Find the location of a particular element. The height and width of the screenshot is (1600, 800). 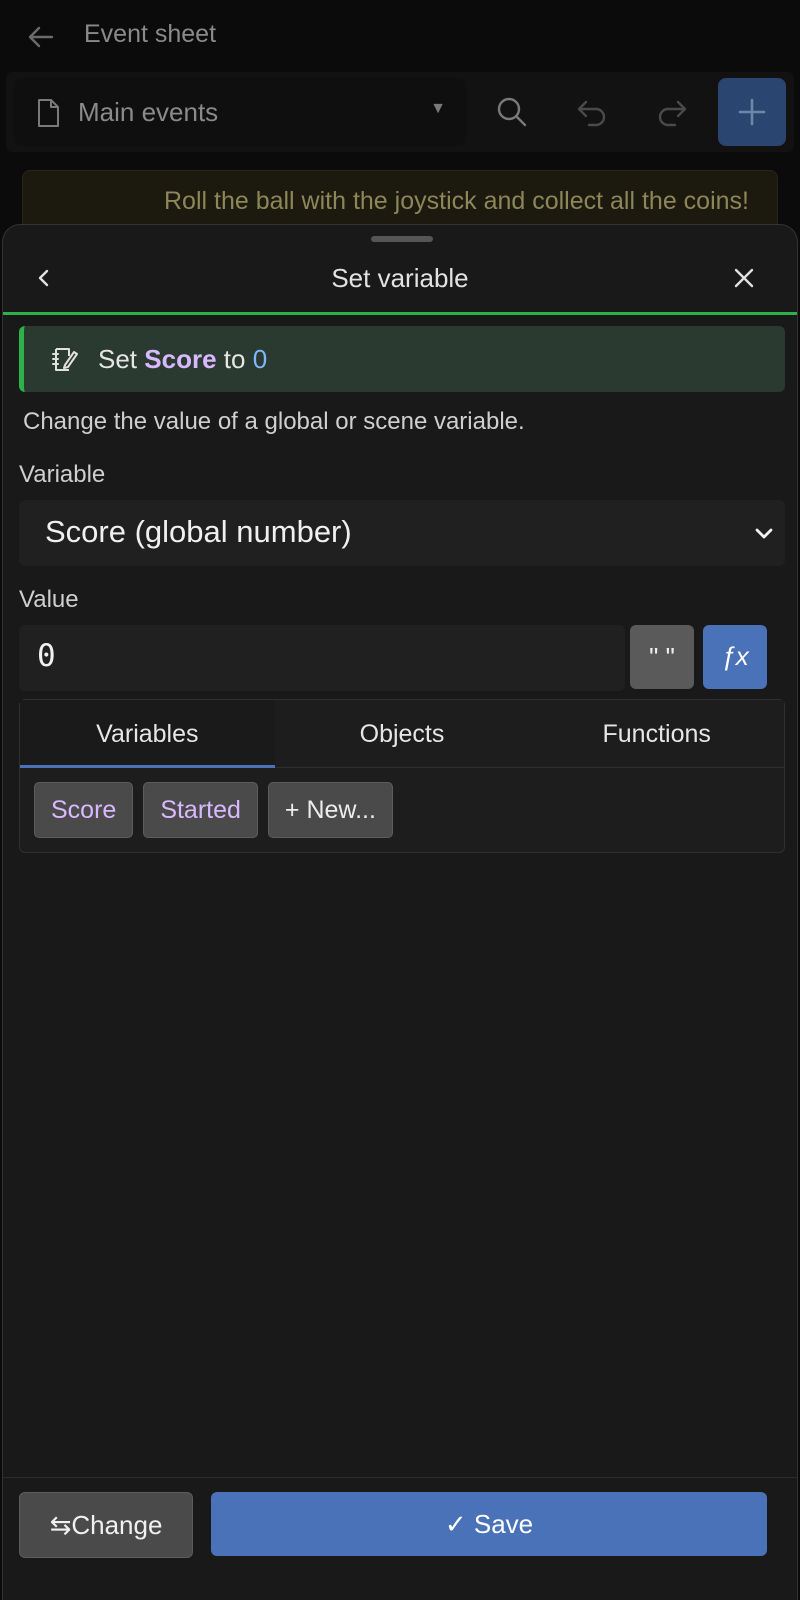

plus-icon is located at coordinates (752, 112).